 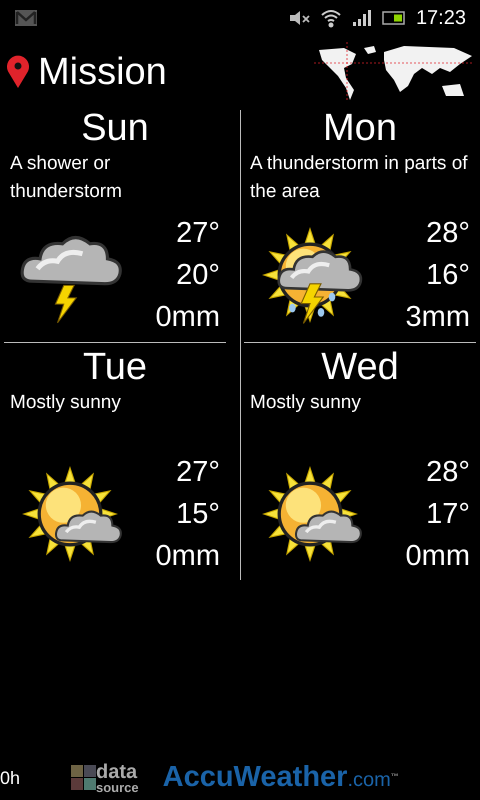 What do you see at coordinates (198, 514) in the screenshot?
I see `low-temperature: 15°` at bounding box center [198, 514].